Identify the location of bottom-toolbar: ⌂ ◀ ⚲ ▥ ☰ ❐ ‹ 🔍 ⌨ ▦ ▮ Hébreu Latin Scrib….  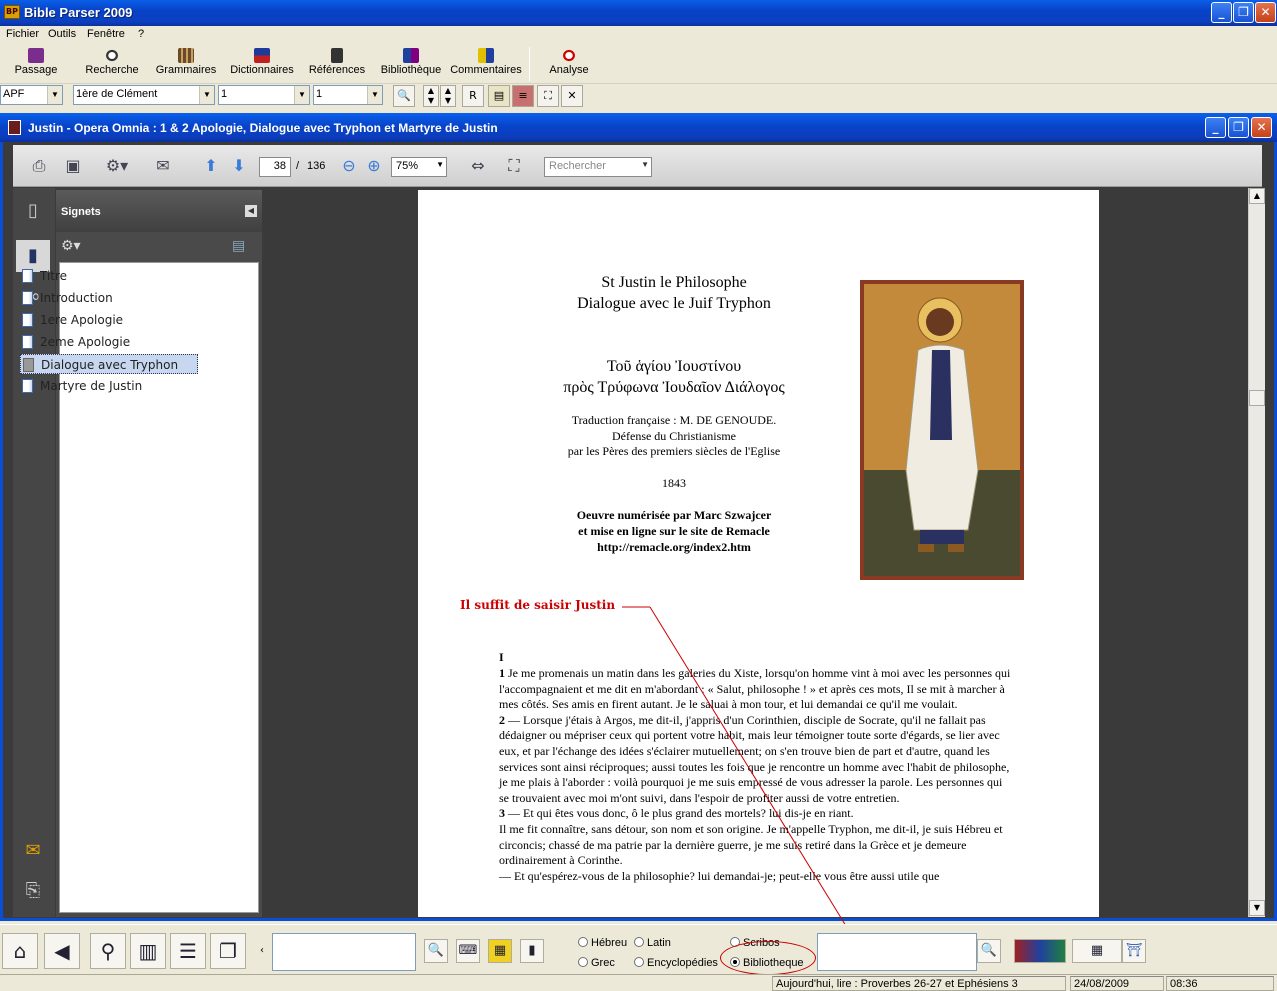
(638, 949).